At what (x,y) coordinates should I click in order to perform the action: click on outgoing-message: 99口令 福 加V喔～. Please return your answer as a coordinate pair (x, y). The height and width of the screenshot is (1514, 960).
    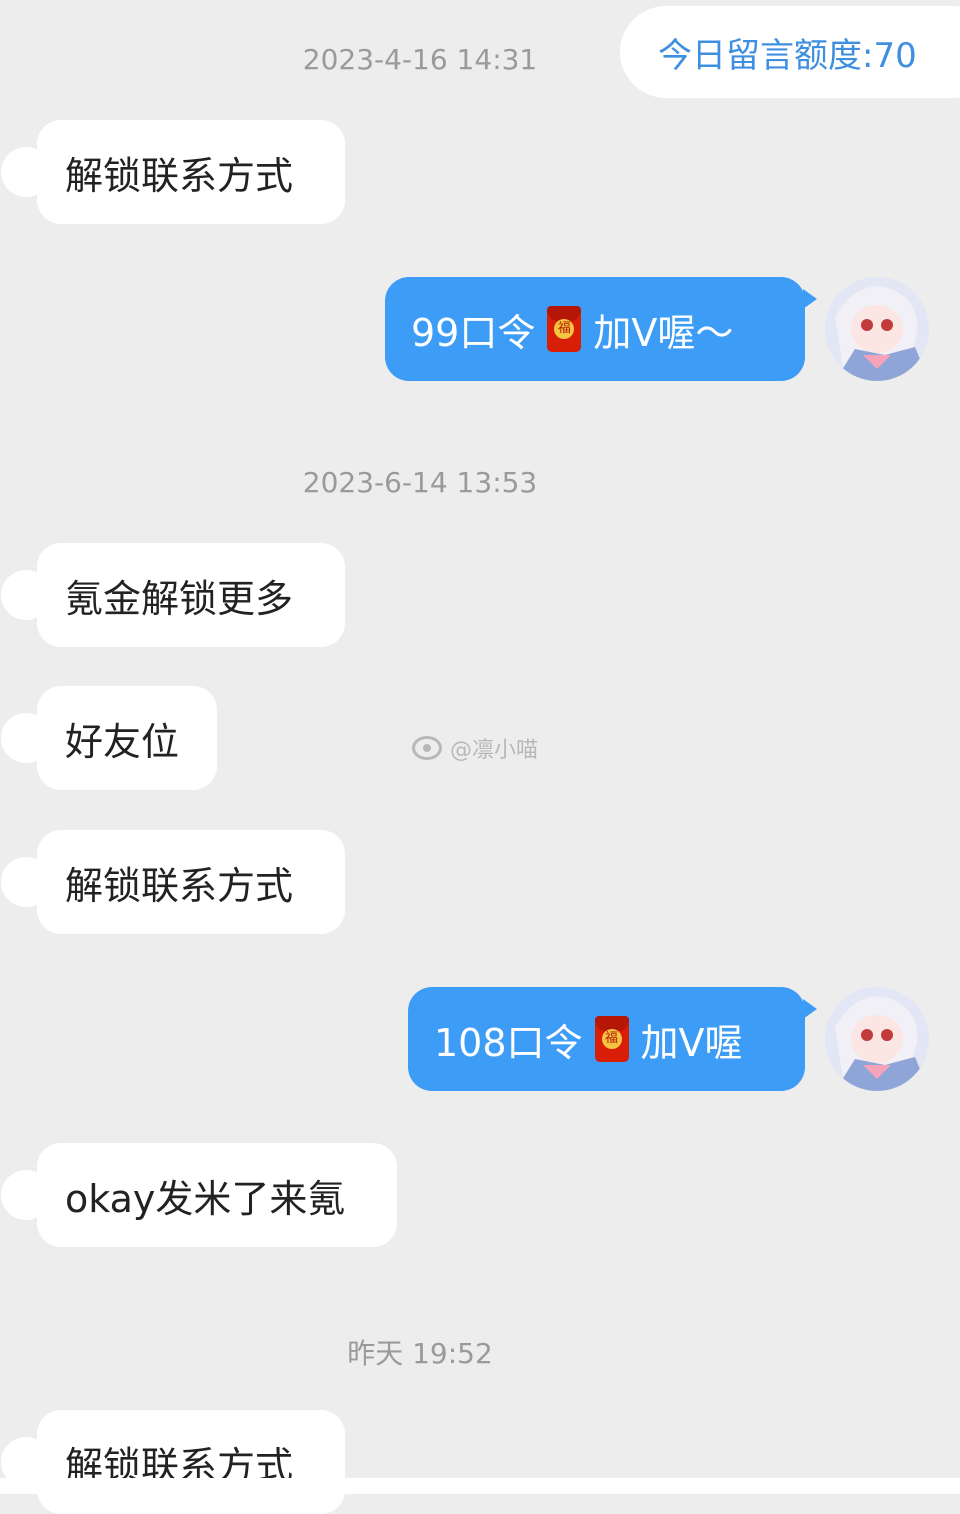
    Looking at the image, I should click on (601, 329).